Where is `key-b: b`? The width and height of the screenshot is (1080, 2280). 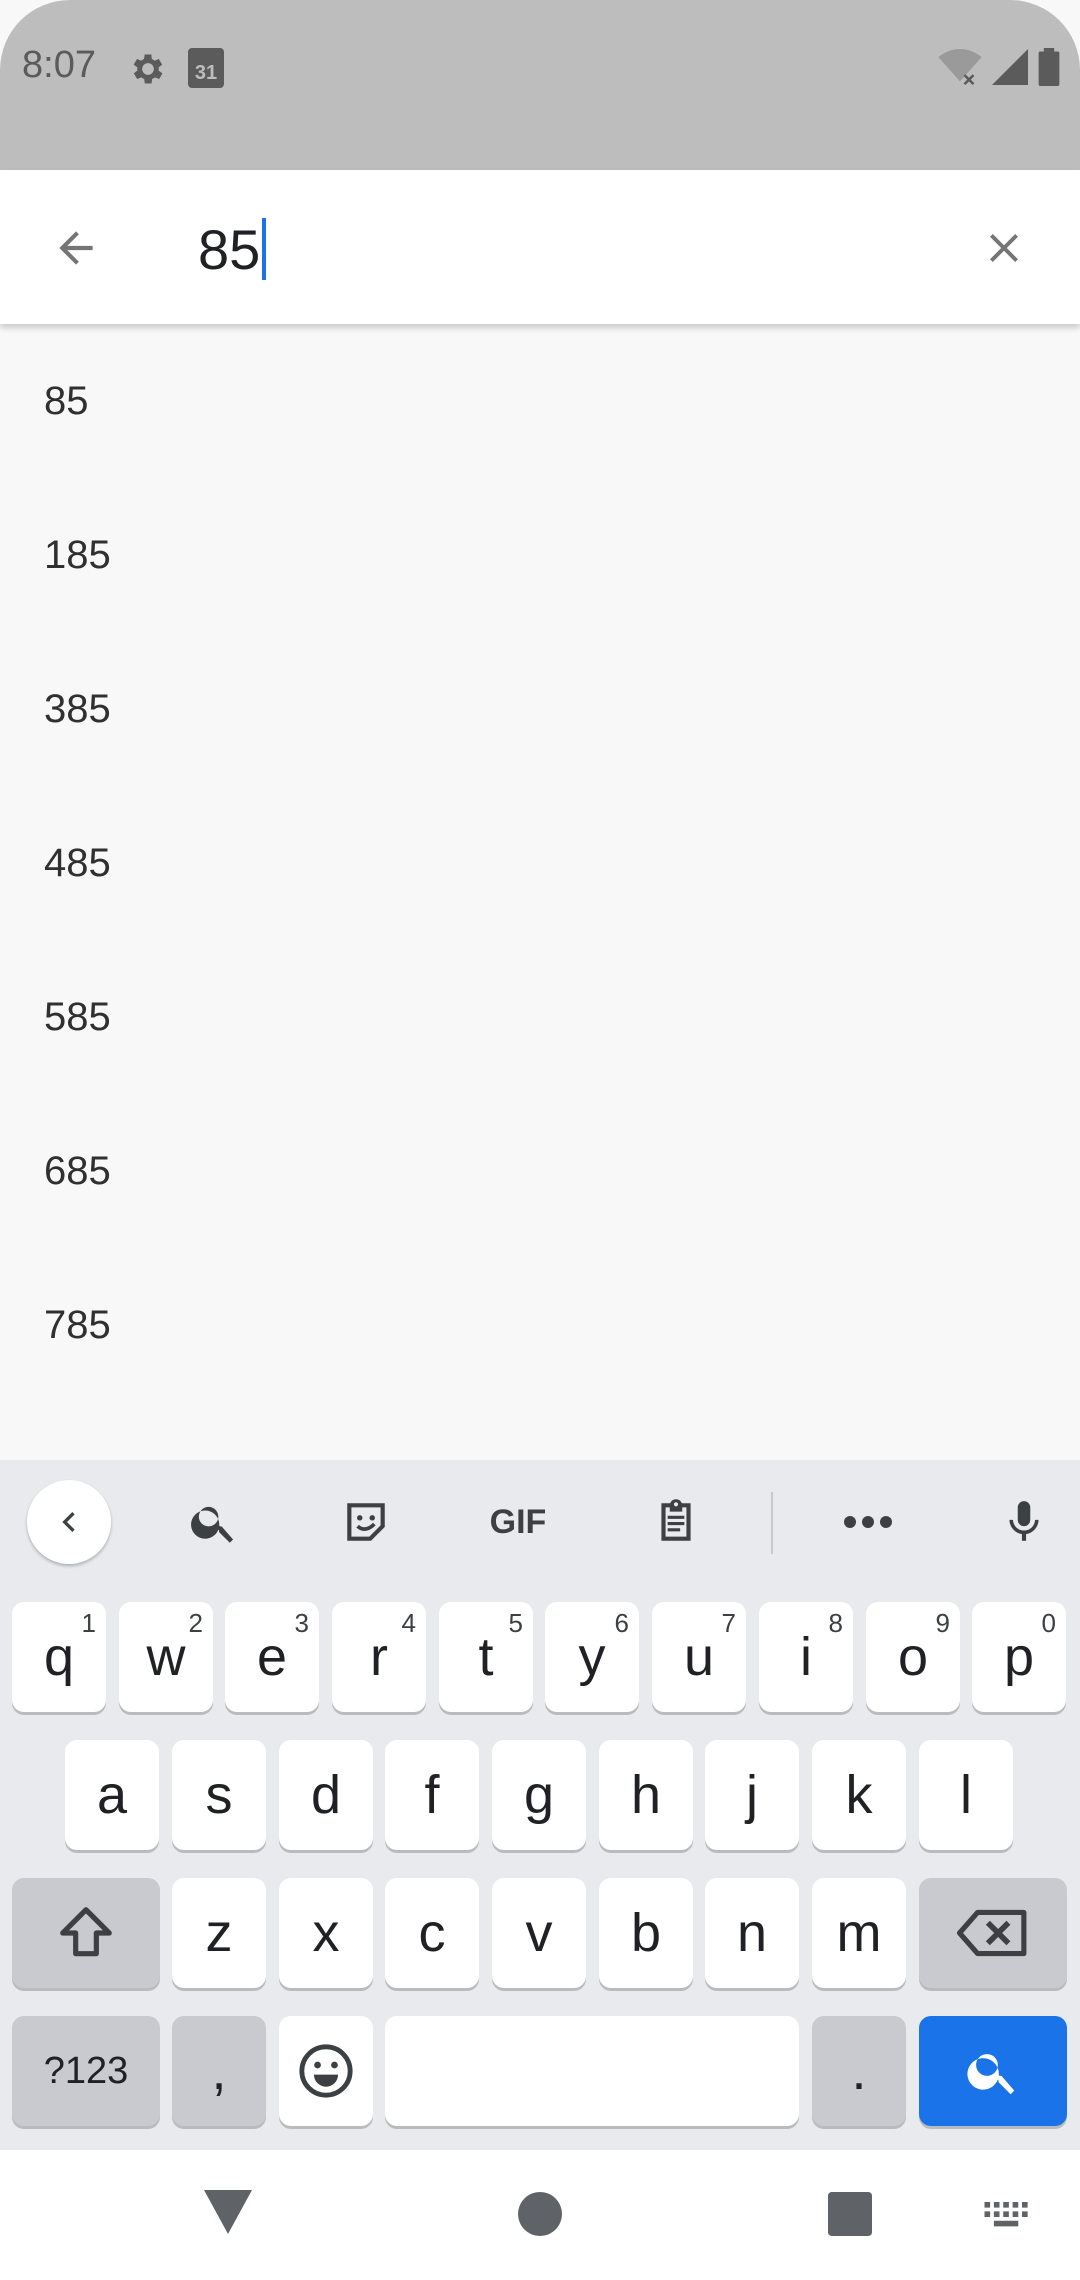 key-b: b is located at coordinates (646, 1933).